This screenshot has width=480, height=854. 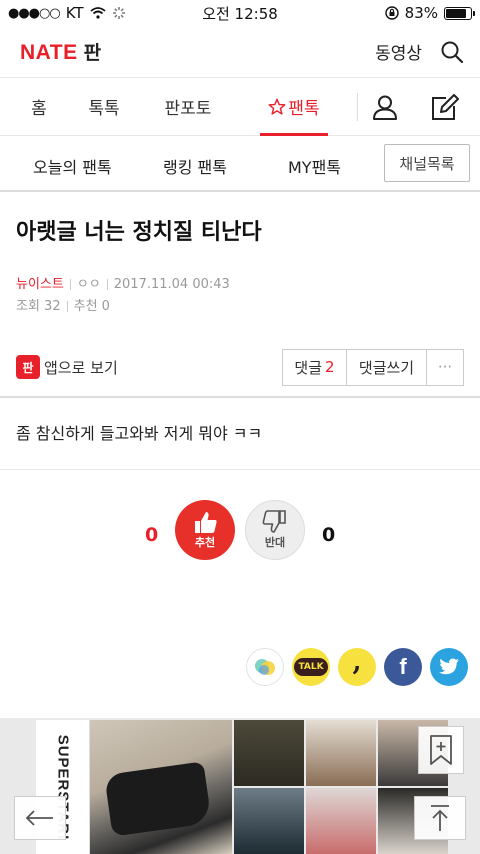 What do you see at coordinates (427, 163) in the screenshot?
I see `channel-list-button: 채널목록` at bounding box center [427, 163].